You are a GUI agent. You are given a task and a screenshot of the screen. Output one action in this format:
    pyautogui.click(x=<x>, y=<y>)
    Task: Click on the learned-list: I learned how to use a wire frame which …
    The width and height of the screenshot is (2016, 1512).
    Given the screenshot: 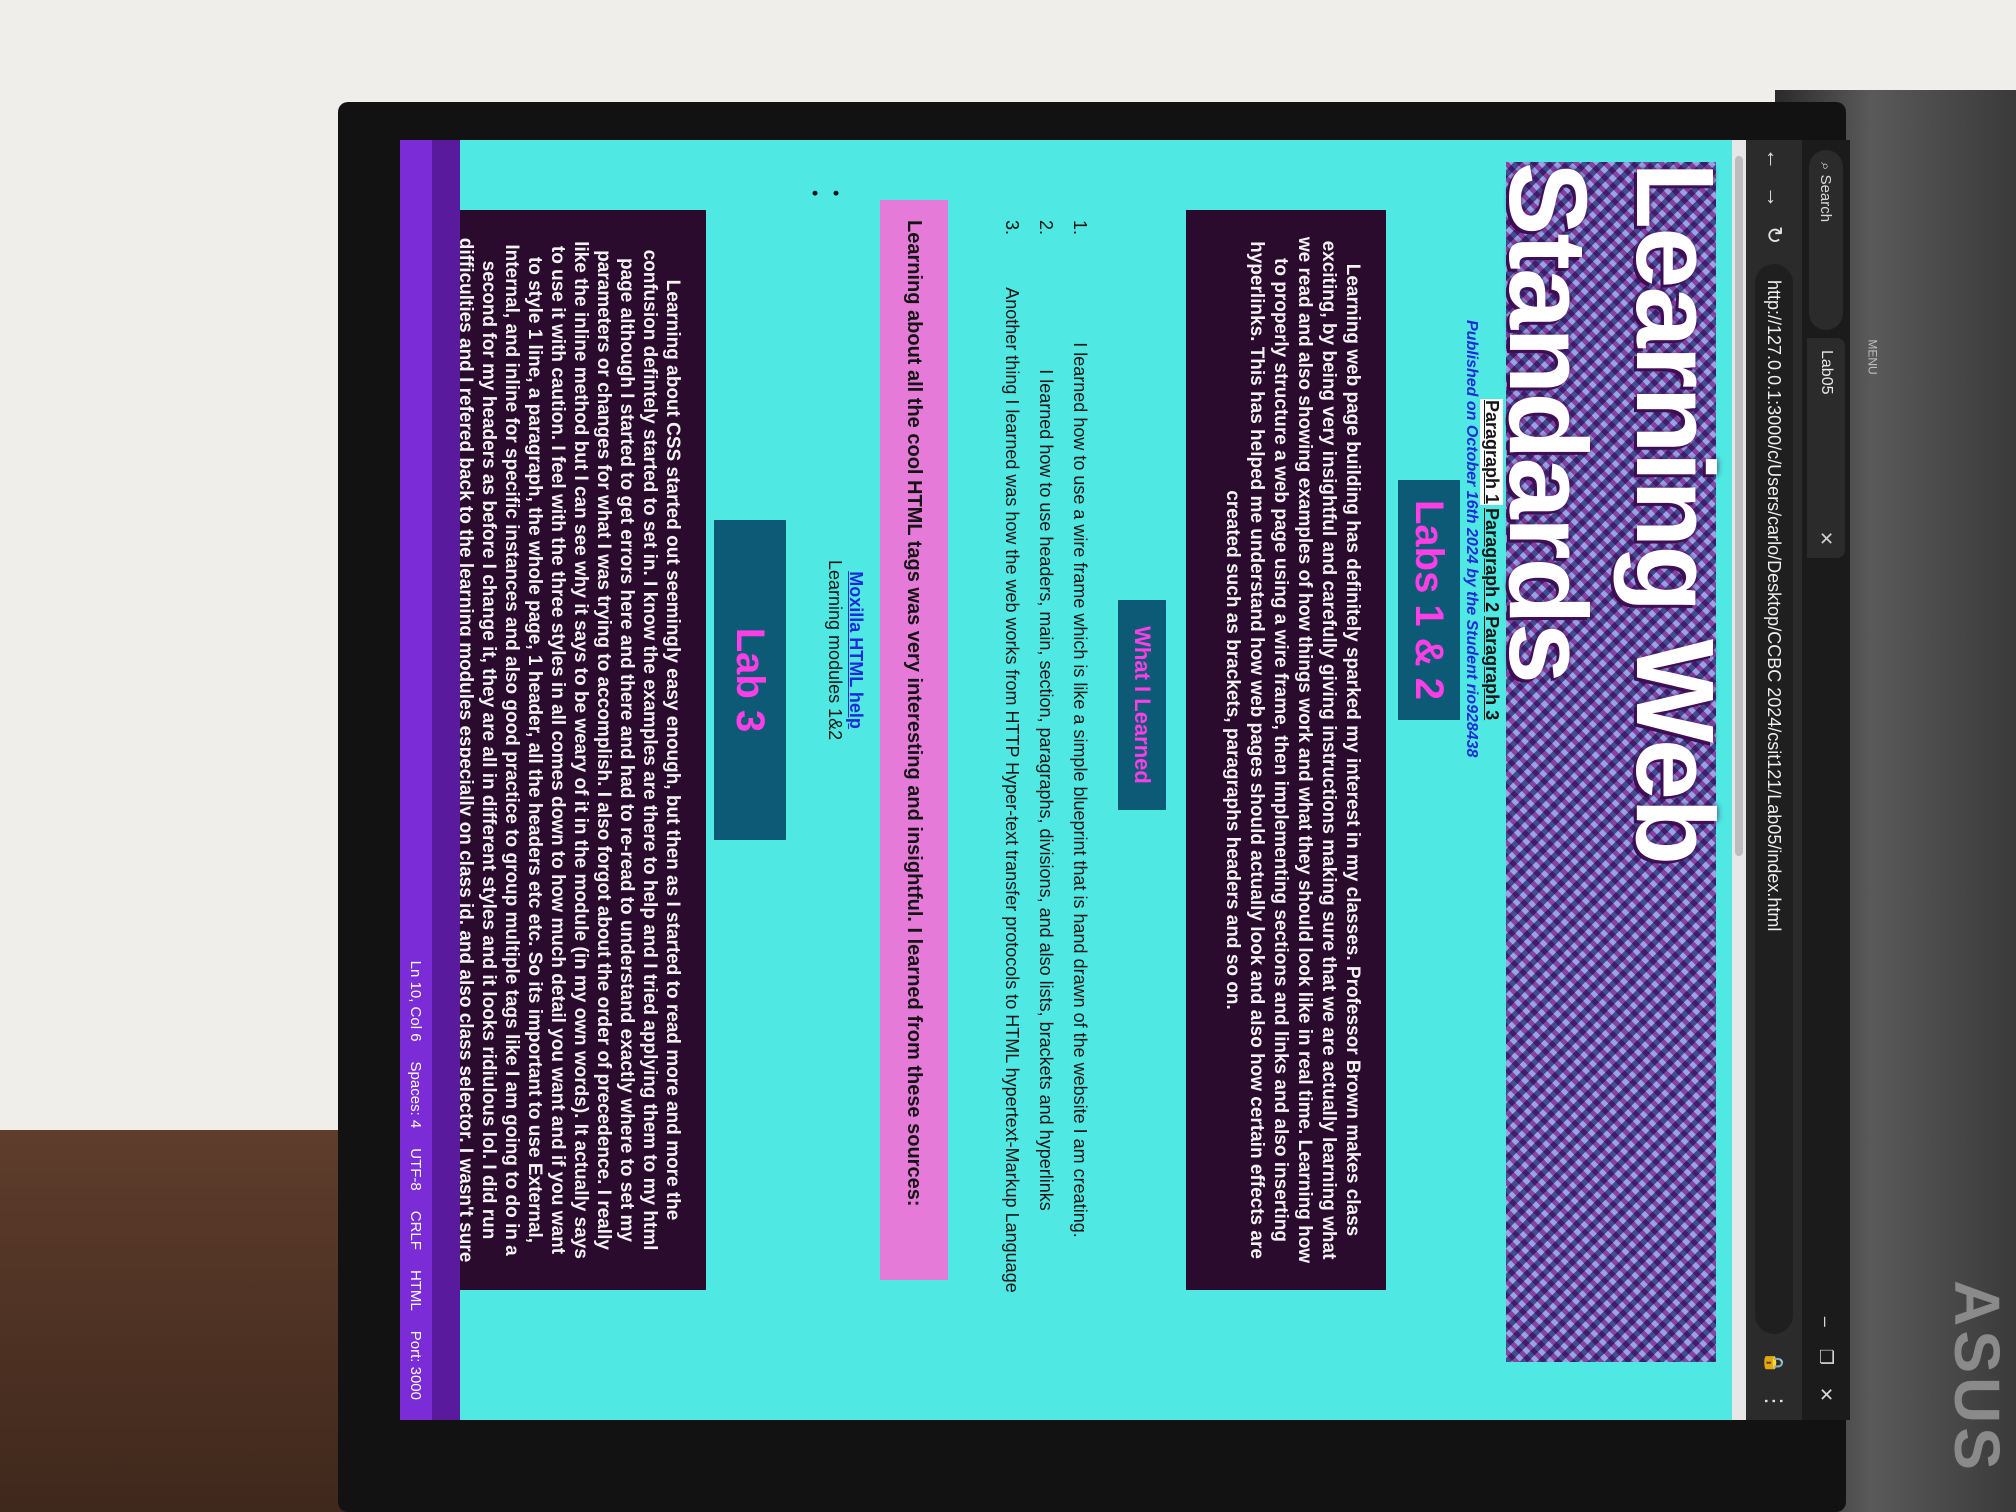 What is the action you would take?
    pyautogui.click(x=1040, y=770)
    